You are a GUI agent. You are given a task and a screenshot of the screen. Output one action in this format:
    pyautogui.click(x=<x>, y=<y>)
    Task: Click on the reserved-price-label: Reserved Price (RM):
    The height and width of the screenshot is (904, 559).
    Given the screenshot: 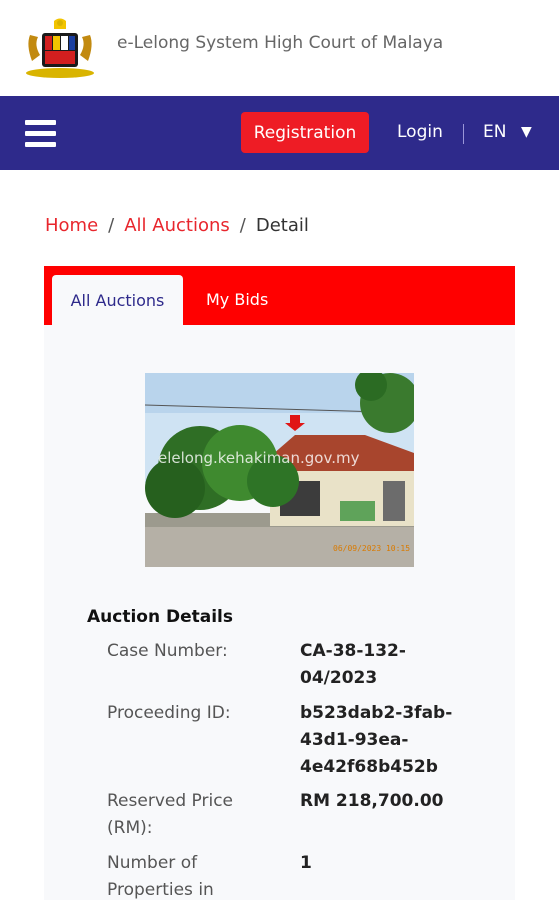 What is the action you would take?
    pyautogui.click(x=170, y=814)
    